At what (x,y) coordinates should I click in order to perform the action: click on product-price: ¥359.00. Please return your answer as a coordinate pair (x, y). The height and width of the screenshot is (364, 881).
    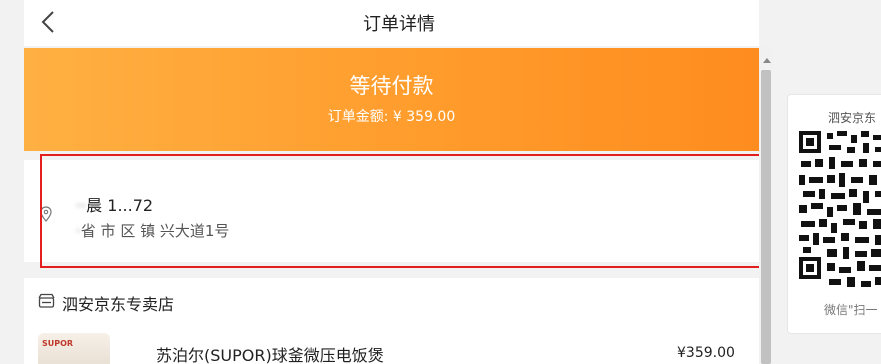
    Looking at the image, I should click on (706, 353).